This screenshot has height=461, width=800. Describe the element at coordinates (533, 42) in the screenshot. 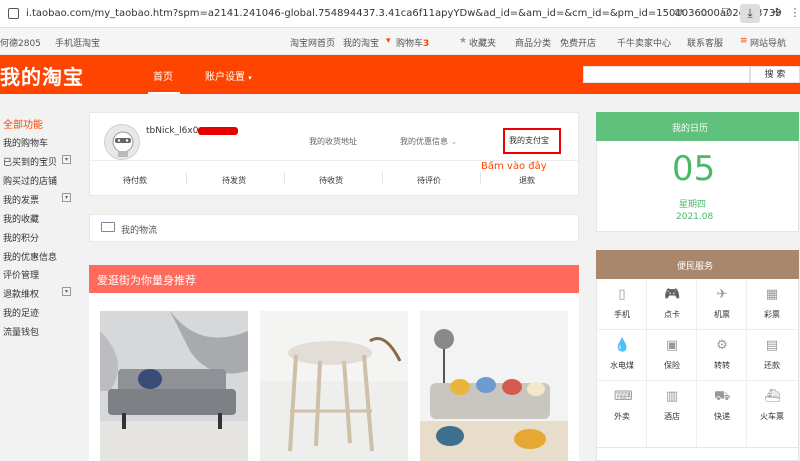

I see `topnav-categories: 商品分类` at that location.